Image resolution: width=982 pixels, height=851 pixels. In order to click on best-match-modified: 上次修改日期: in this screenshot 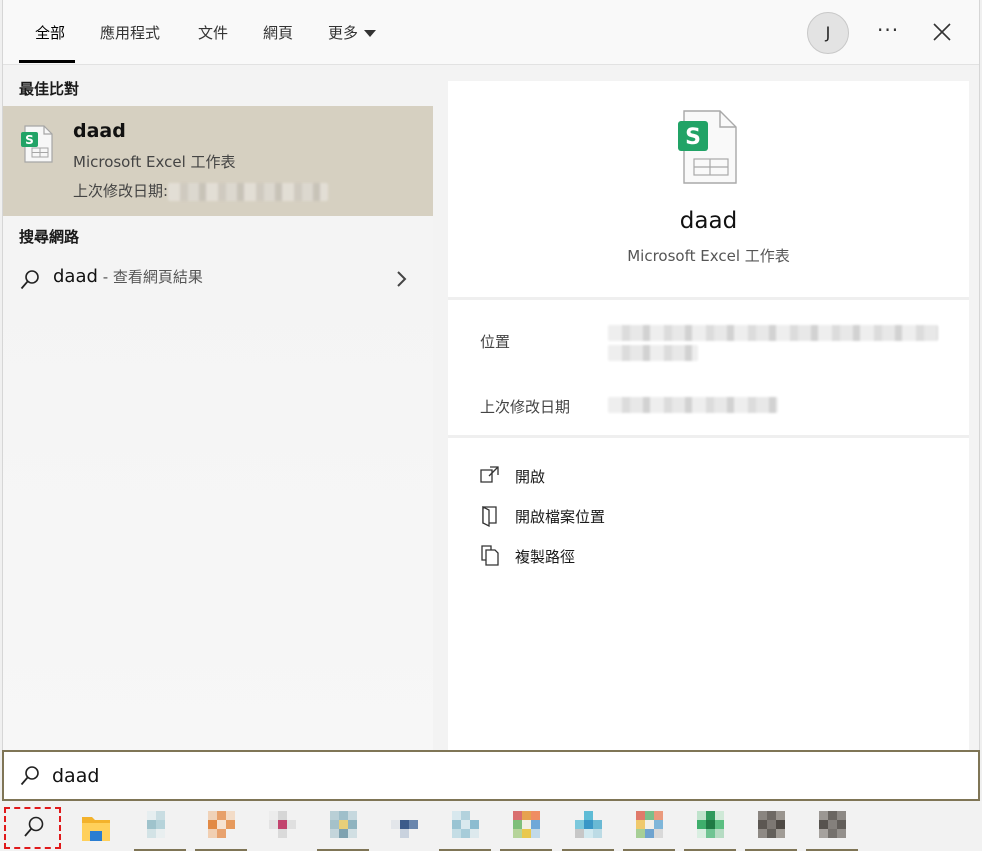, I will do `click(201, 190)`.